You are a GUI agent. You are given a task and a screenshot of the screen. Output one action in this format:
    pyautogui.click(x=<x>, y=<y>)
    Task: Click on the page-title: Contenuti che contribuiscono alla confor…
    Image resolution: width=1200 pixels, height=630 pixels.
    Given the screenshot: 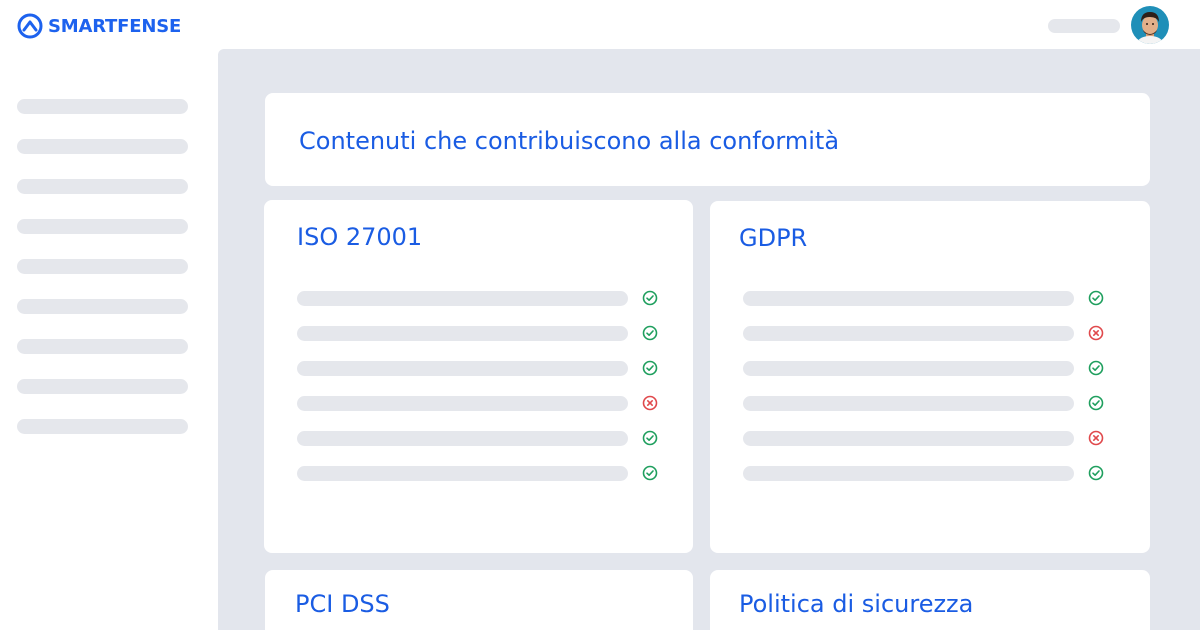 What is the action you would take?
    pyautogui.click(x=569, y=141)
    